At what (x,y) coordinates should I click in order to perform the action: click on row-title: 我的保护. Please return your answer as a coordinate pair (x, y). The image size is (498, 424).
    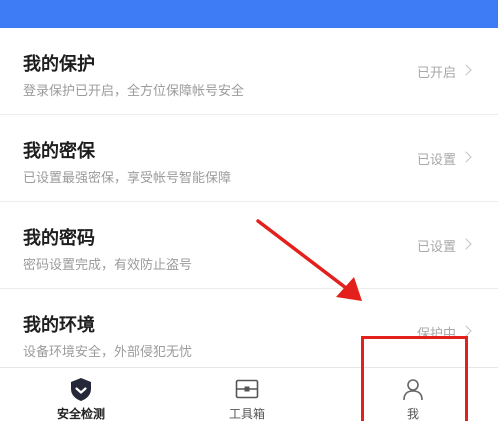
    Looking at the image, I should click on (59, 64).